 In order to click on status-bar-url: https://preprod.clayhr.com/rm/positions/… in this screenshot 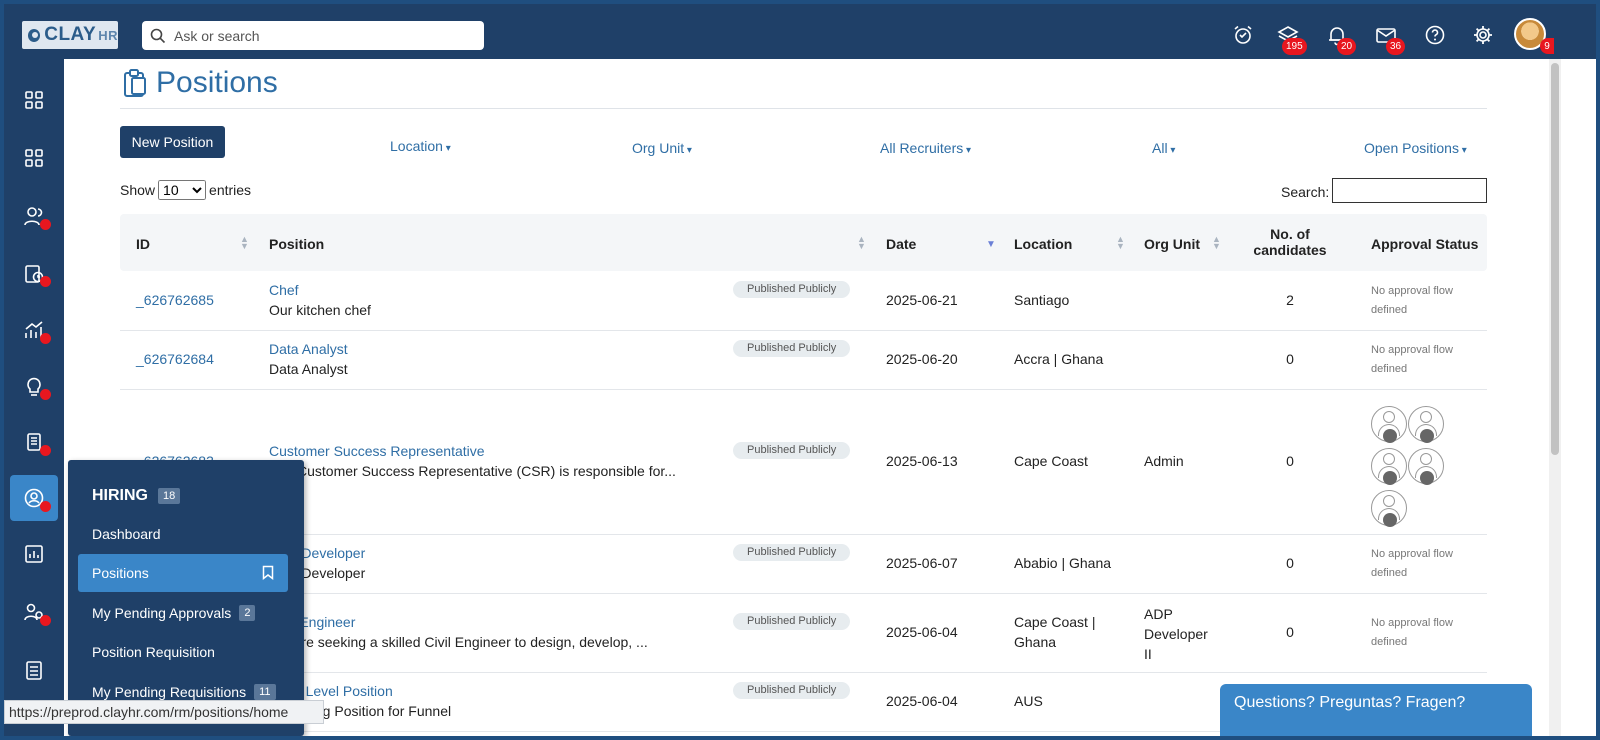, I will do `click(164, 712)`.